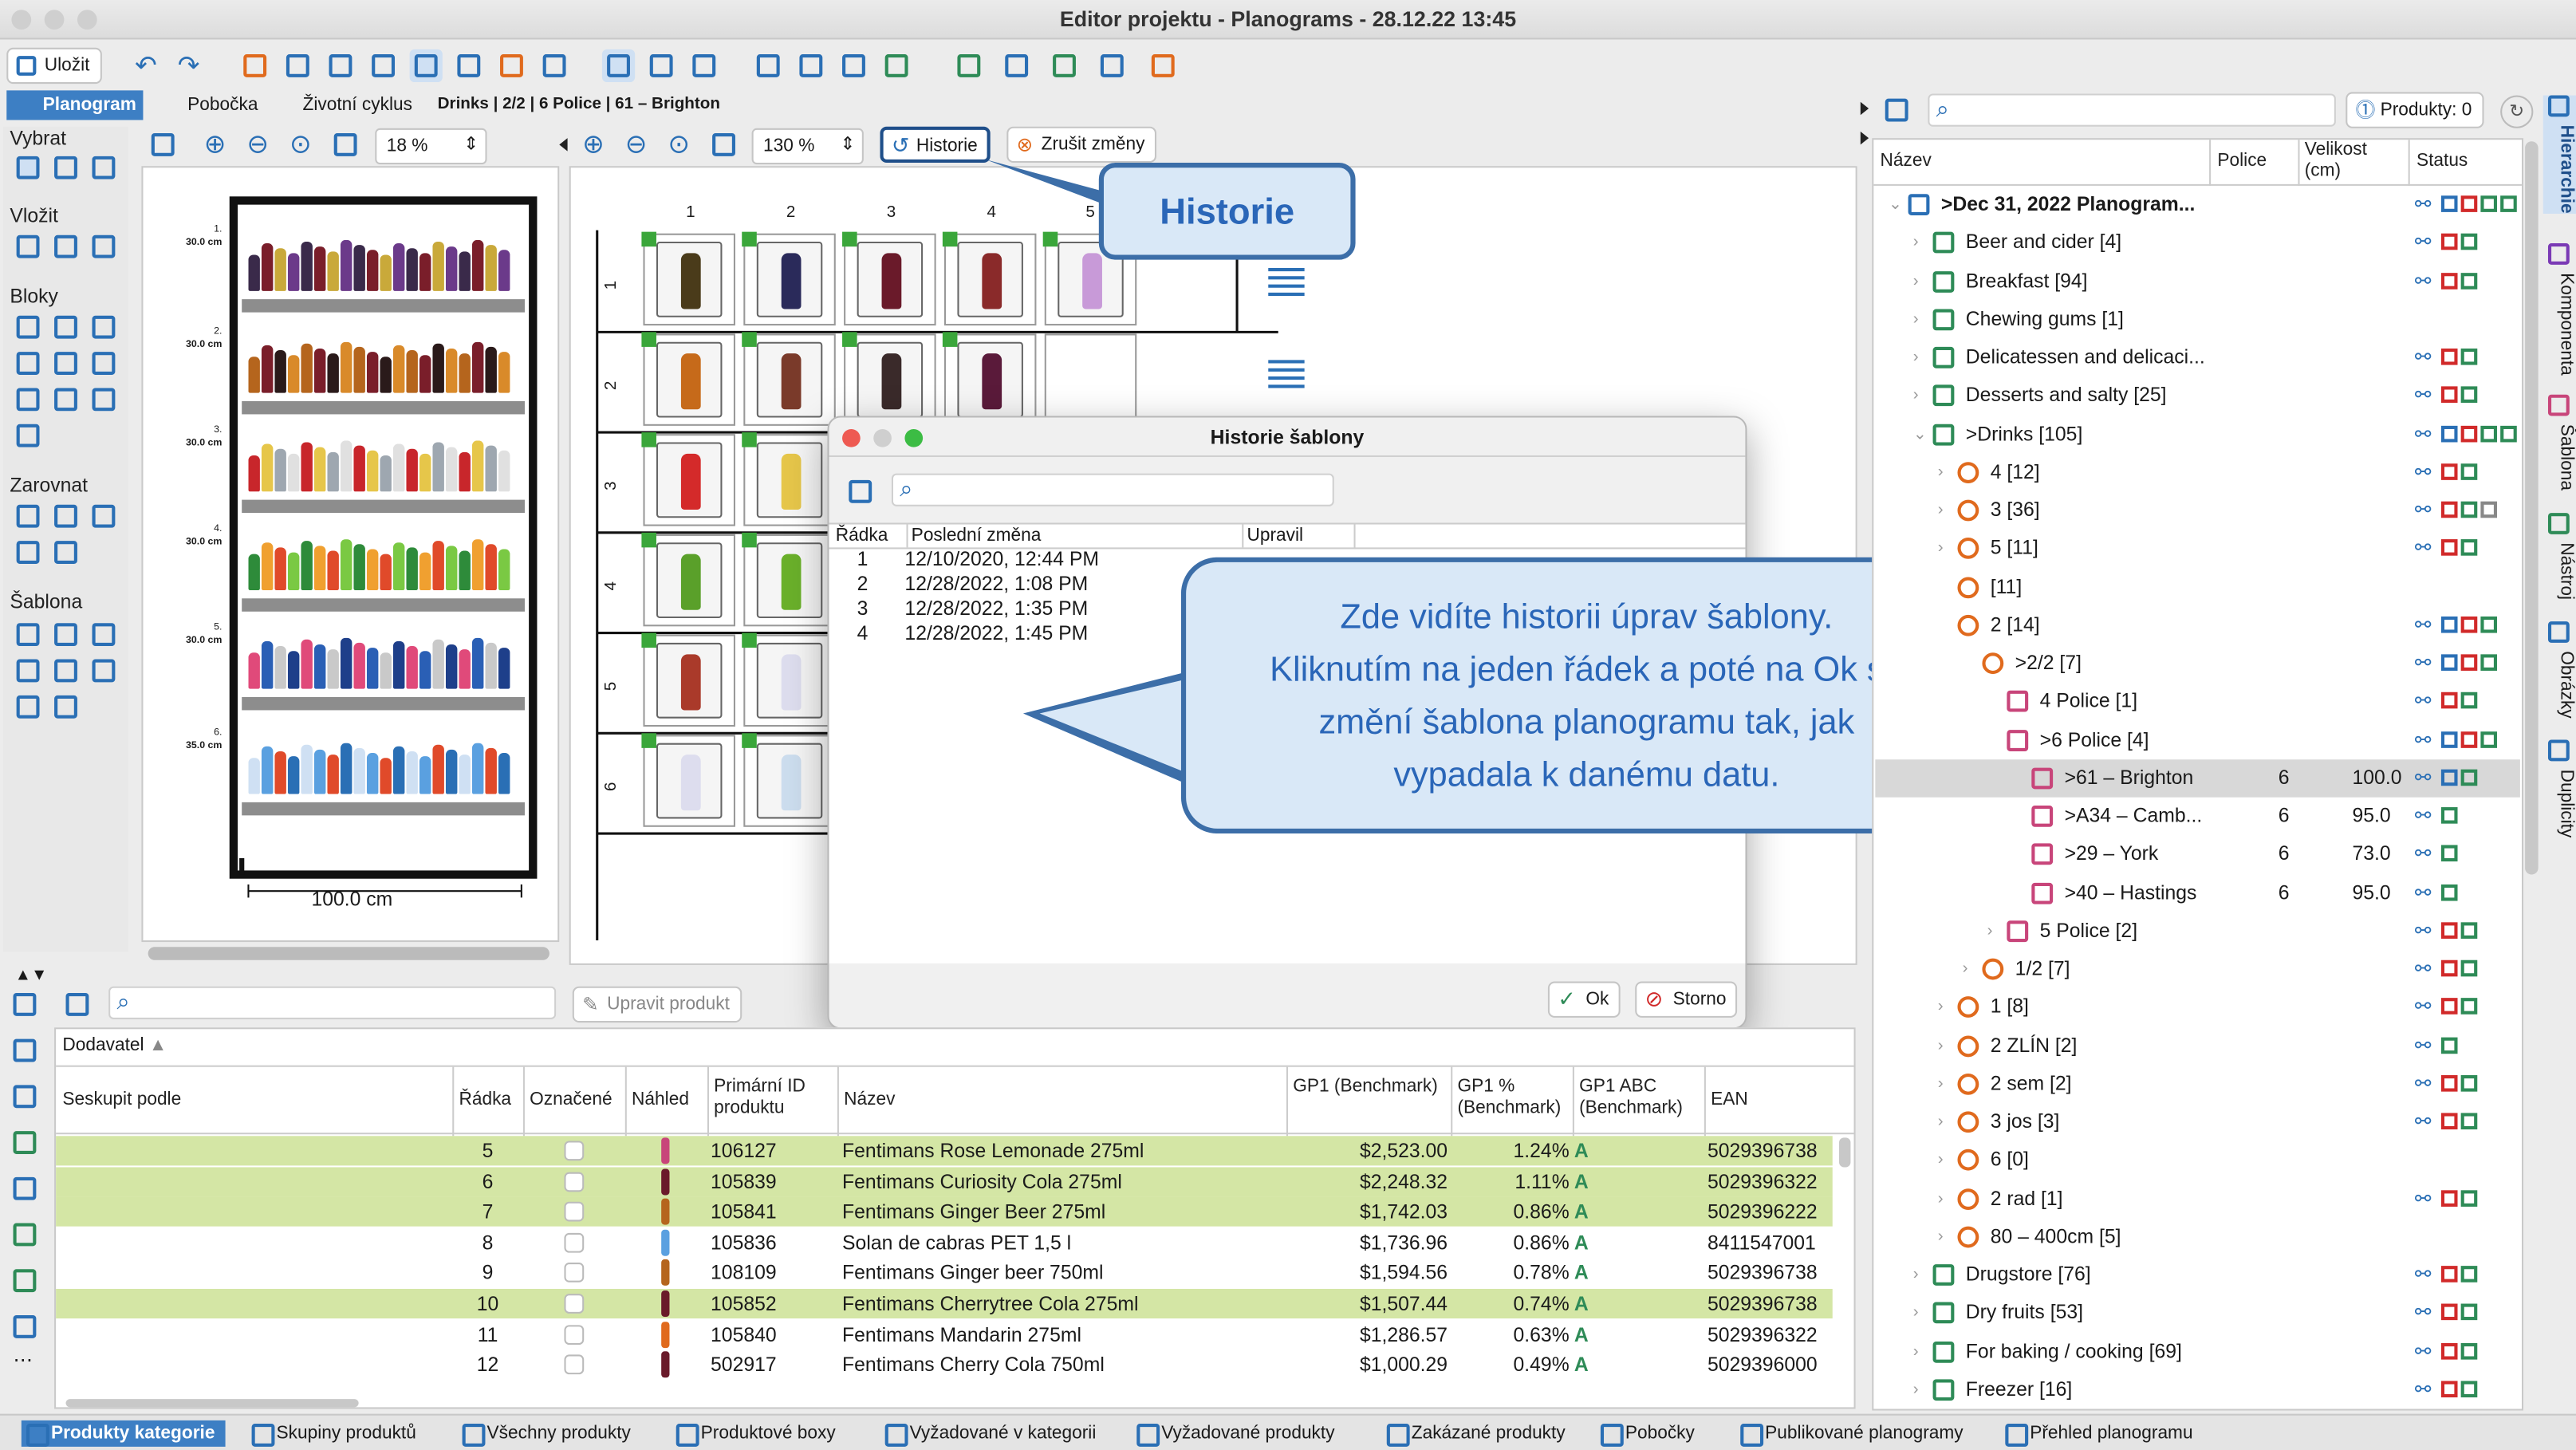 This screenshot has width=2576, height=1450. I want to click on history-button: ↺ Historie, so click(935, 145).